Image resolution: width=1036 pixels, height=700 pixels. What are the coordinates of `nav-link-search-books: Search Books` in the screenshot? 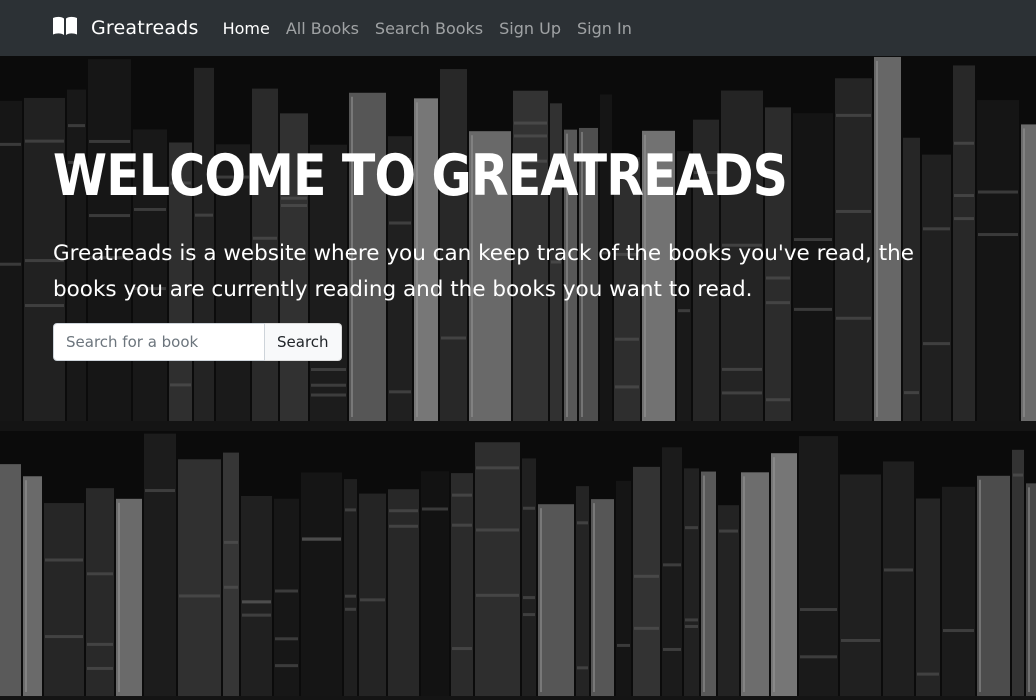 It's located at (429, 28).